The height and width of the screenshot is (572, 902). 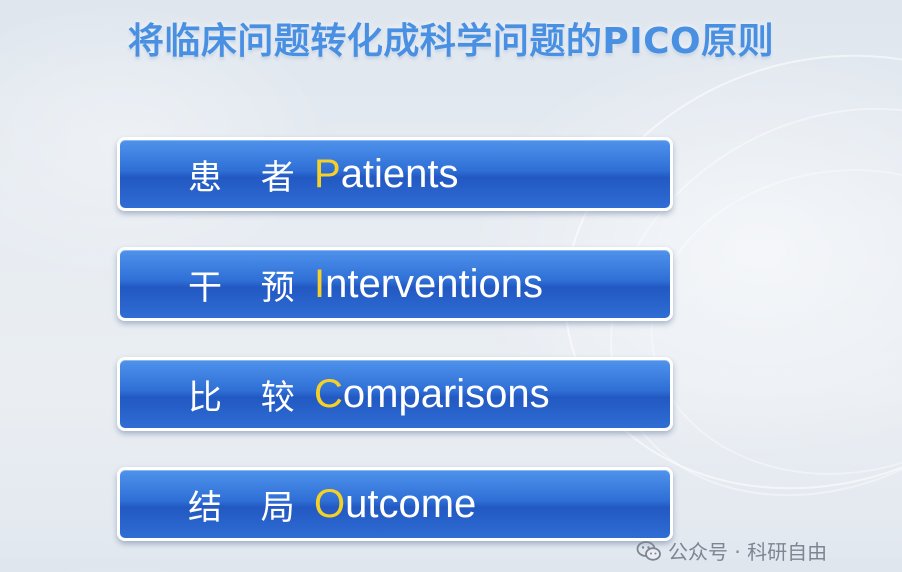 I want to click on pico-item-english-label: Comparisons, so click(x=432, y=394).